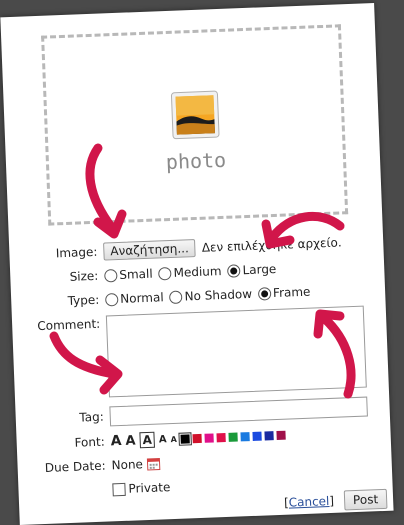 This screenshot has width=404, height=525. I want to click on size-small-radio, so click(111, 276).